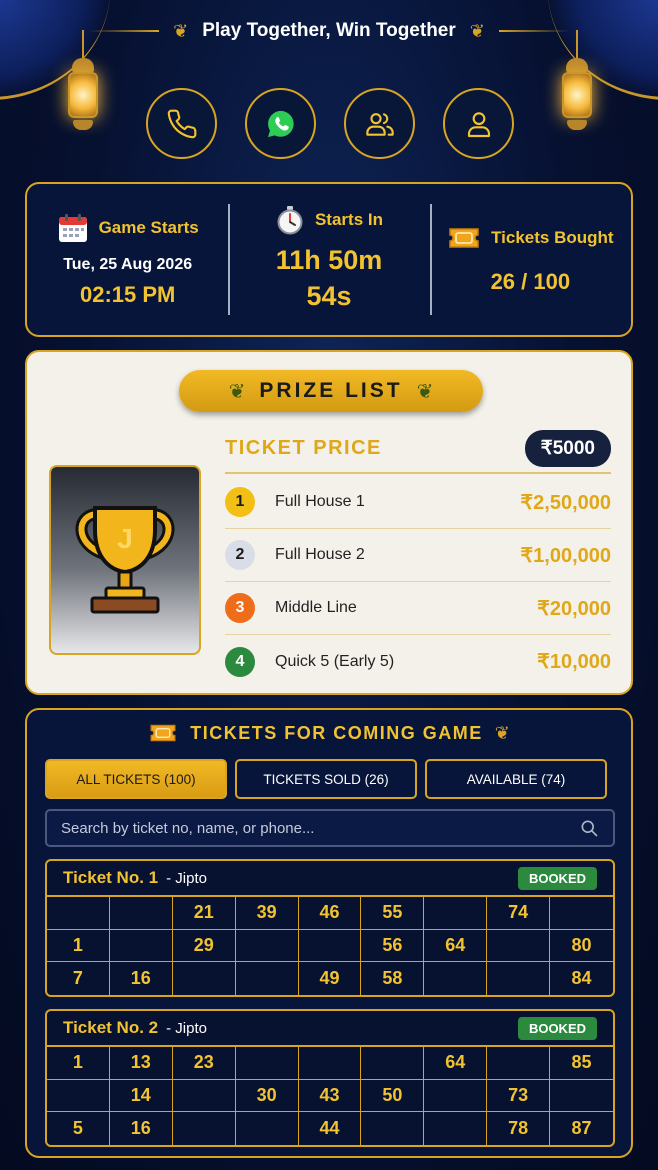 The width and height of the screenshot is (658, 1170). What do you see at coordinates (127, 294) in the screenshot?
I see `game-time: 02:15 PM` at bounding box center [127, 294].